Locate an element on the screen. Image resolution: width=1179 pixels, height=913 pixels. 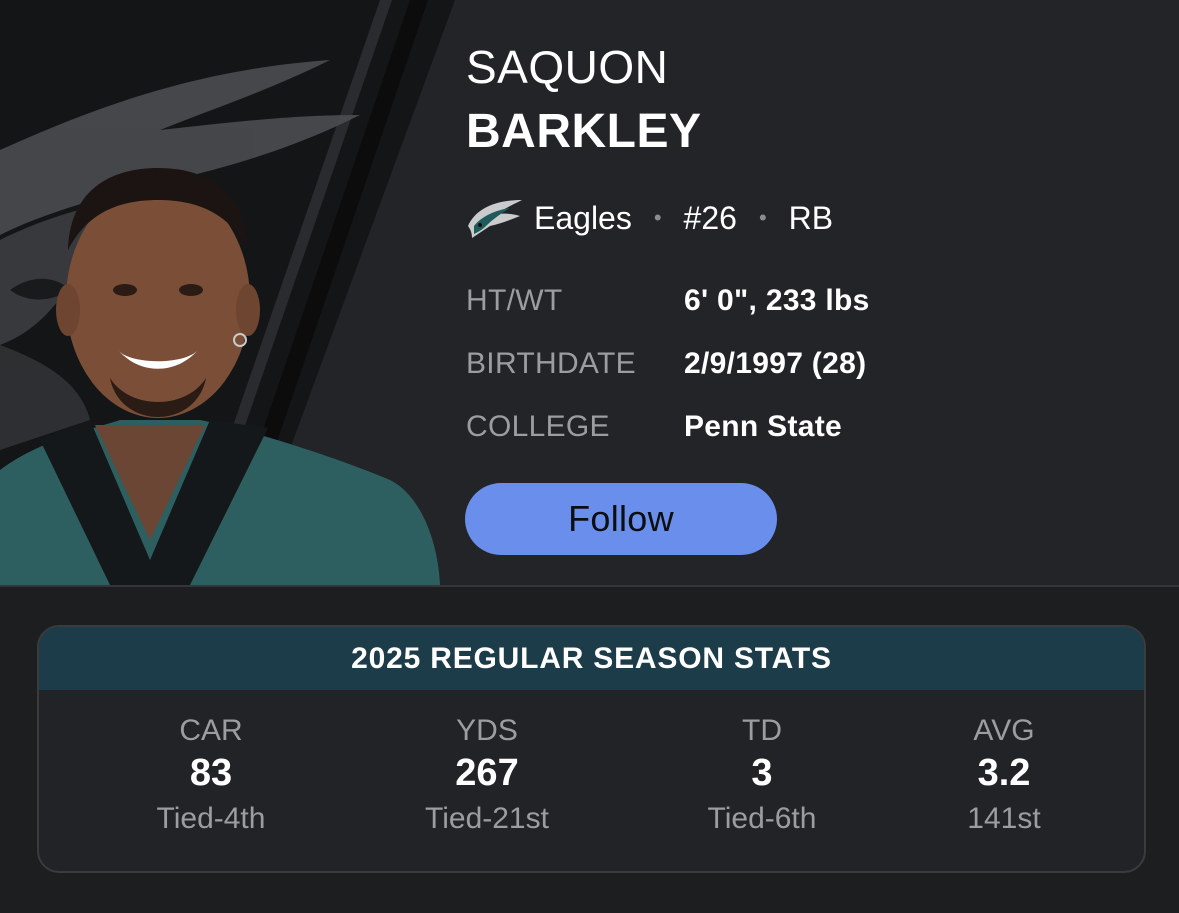
stat-value: 83 is located at coordinates (211, 773).